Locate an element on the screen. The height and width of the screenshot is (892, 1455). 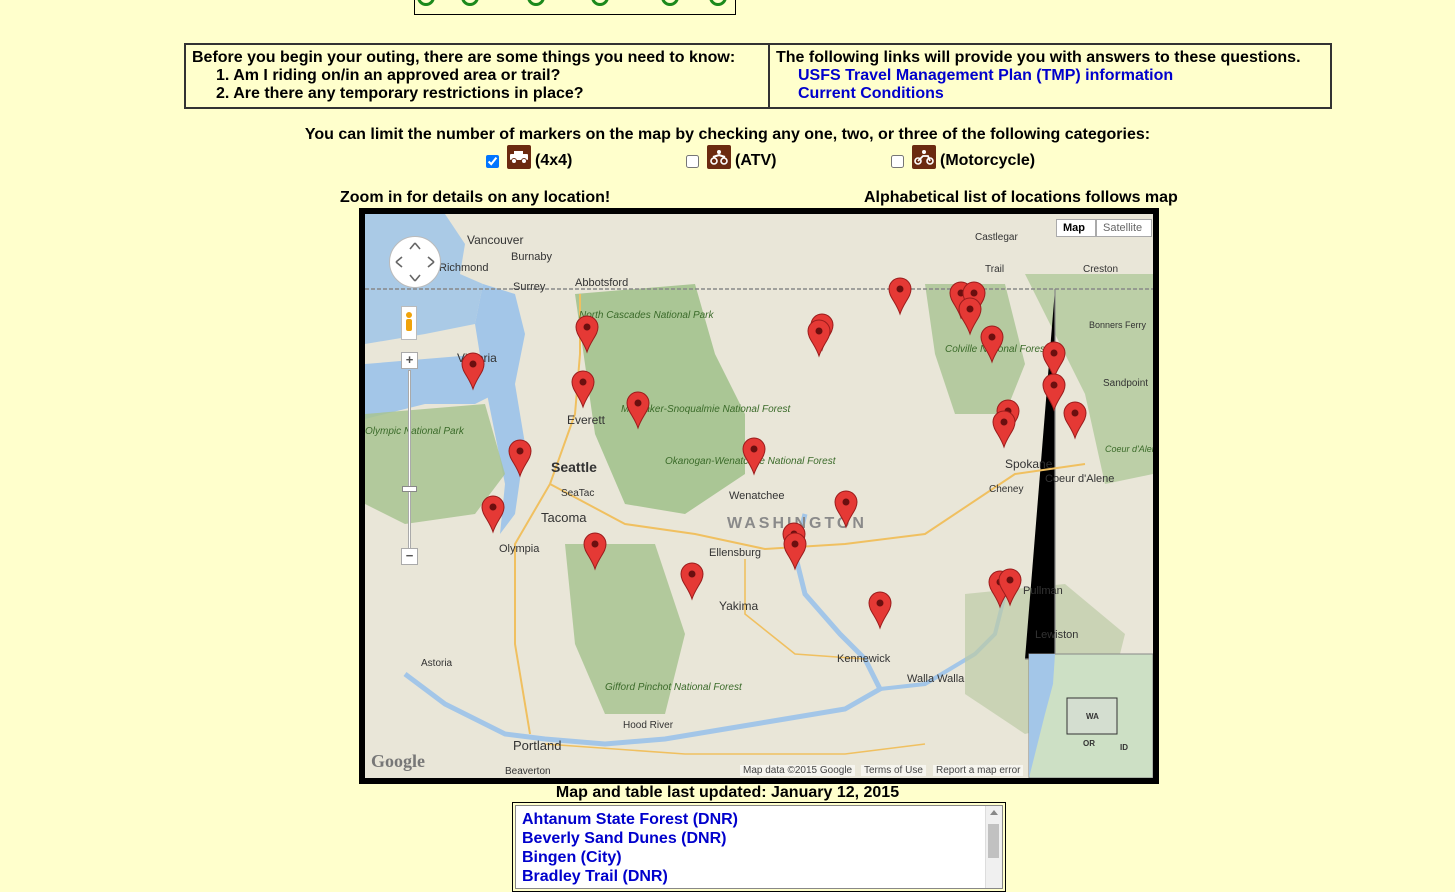
city-label: Wenatchee is located at coordinates (756, 496).